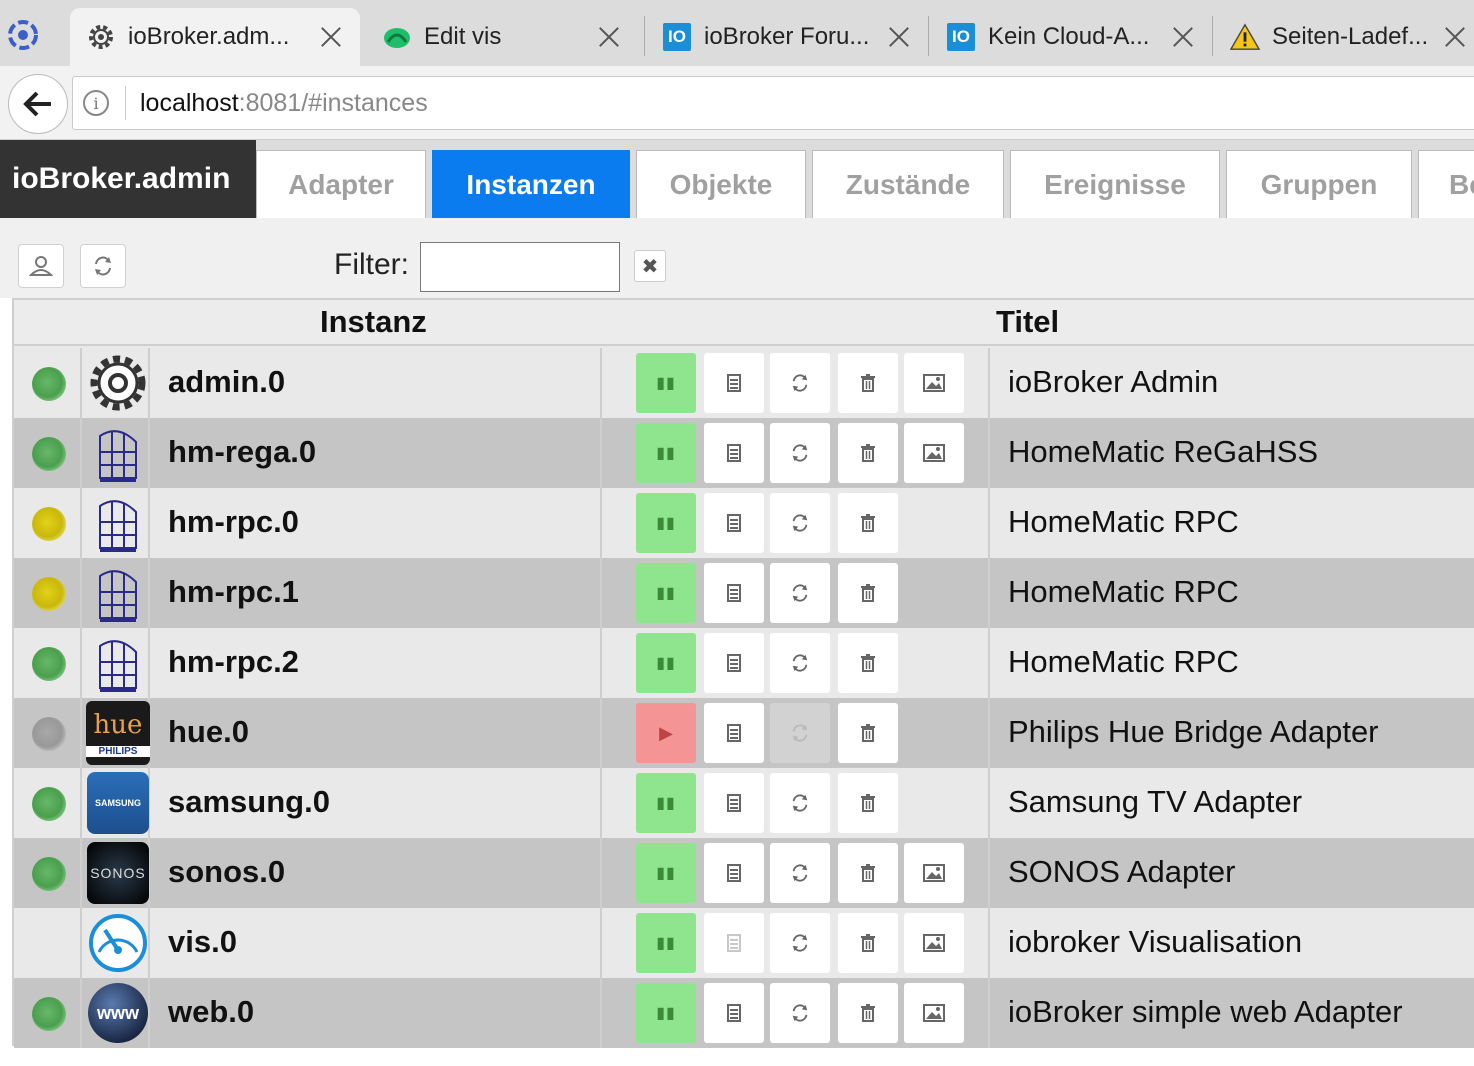  I want to click on tab-ereignisse: Ereignisse, so click(1115, 184).